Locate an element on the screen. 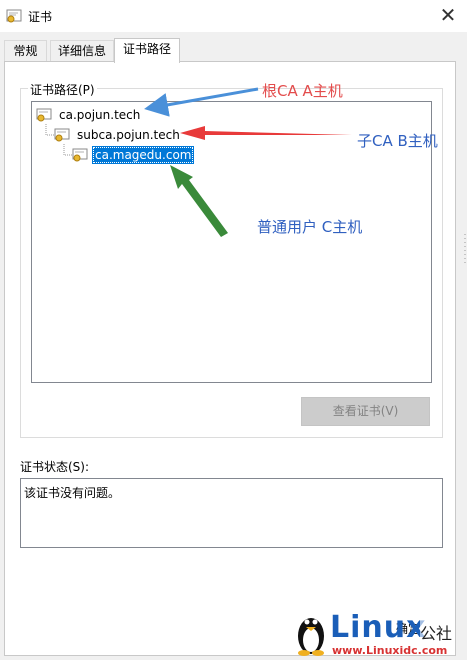 The width and height of the screenshot is (467, 660). root-arrow is located at coordinates (201, 102).